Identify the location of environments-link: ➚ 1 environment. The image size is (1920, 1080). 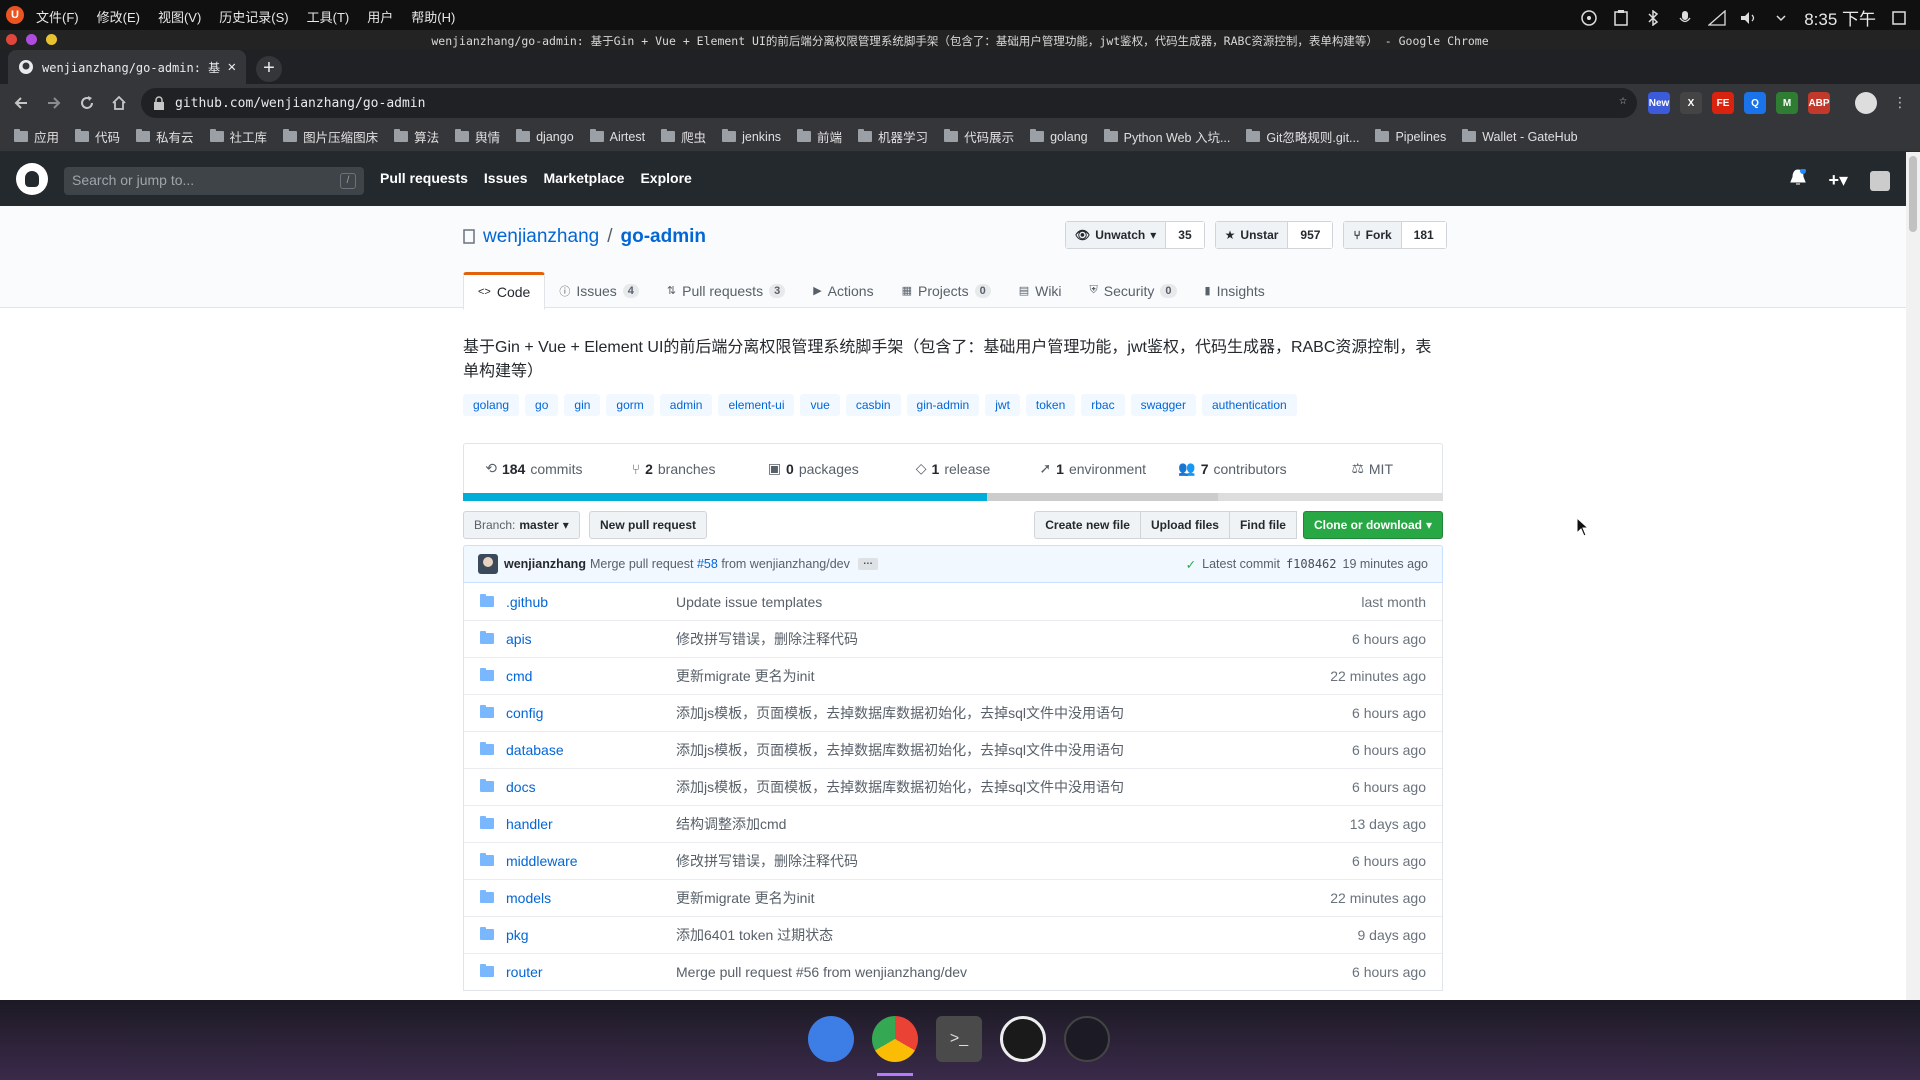
(1093, 468).